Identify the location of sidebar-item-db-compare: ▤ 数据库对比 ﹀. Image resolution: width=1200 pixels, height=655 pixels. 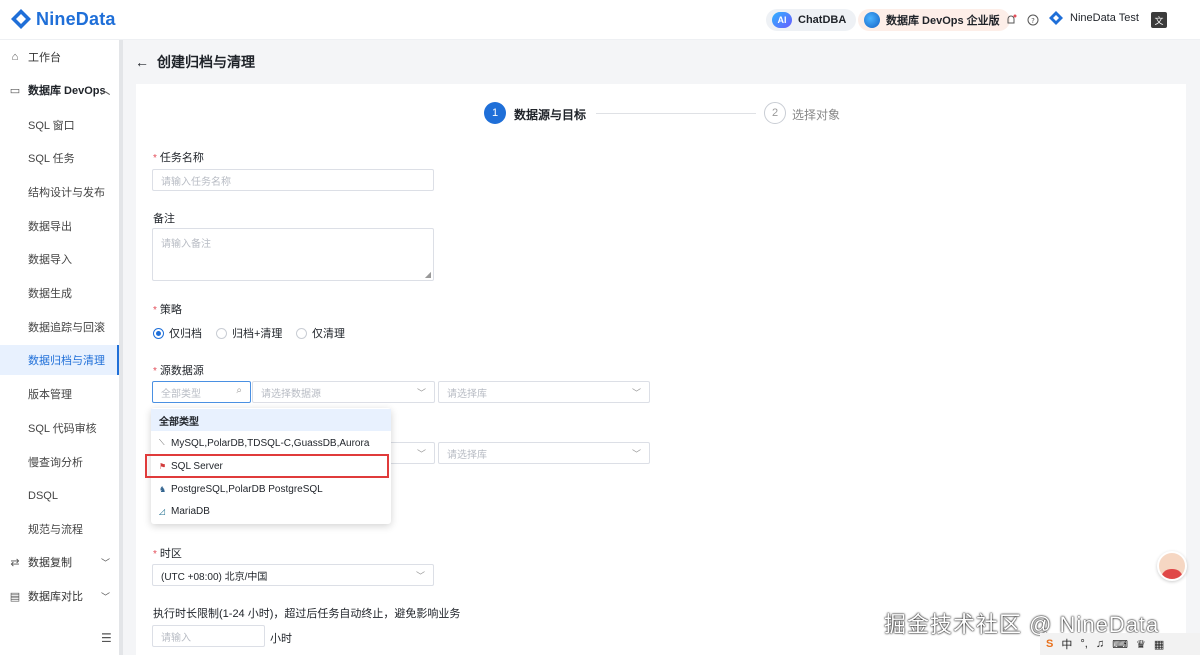
(60, 596).